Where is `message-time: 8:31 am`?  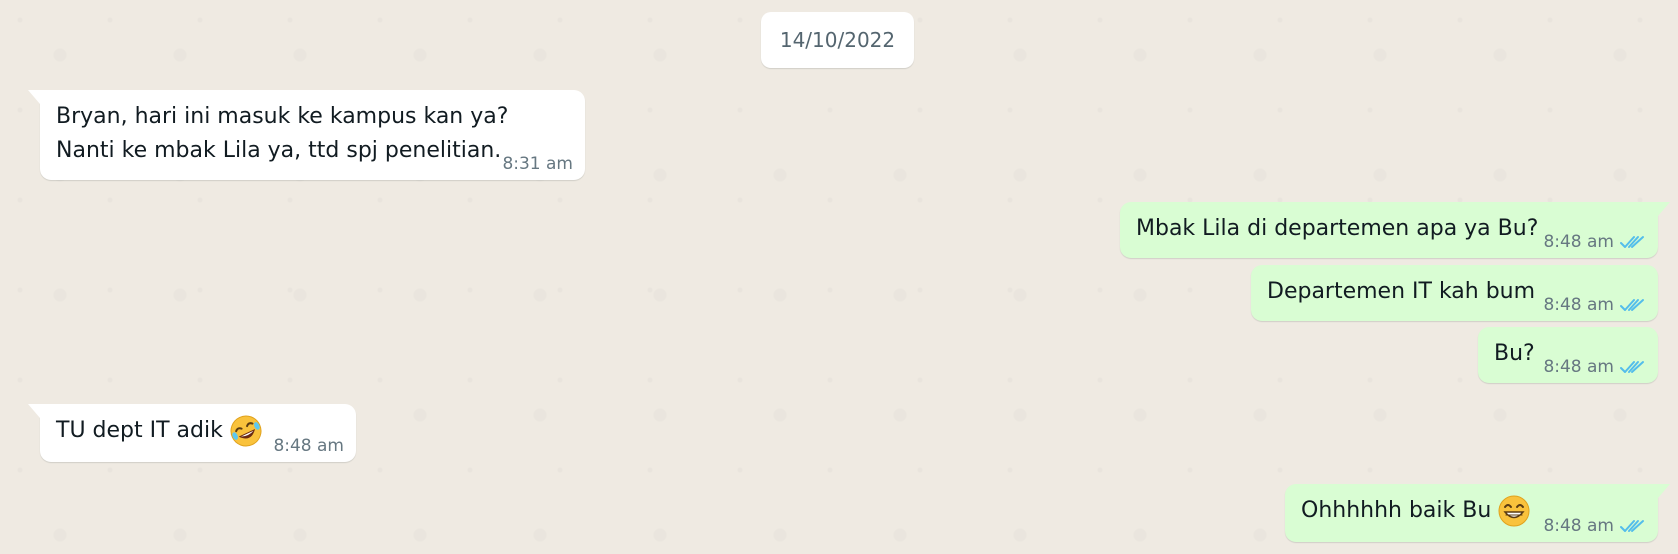 message-time: 8:31 am is located at coordinates (537, 164).